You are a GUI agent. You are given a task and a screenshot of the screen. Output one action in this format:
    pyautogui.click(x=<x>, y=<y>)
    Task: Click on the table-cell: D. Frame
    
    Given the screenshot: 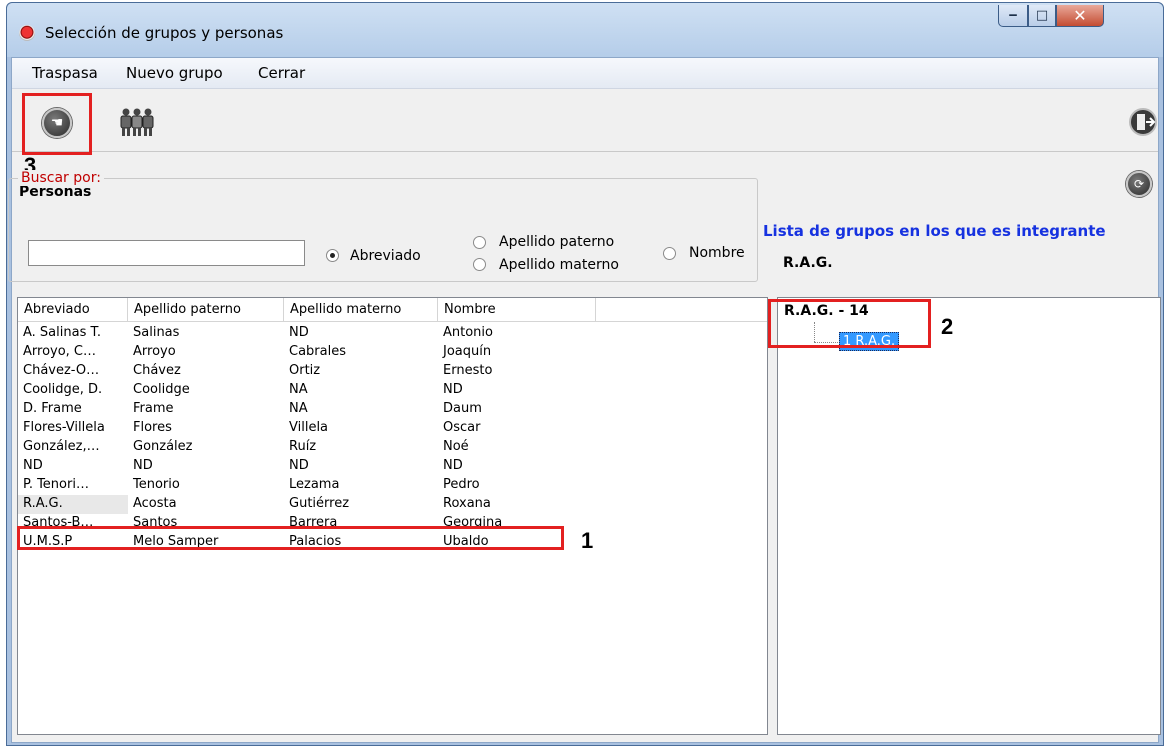 What is the action you would take?
    pyautogui.click(x=52, y=408)
    